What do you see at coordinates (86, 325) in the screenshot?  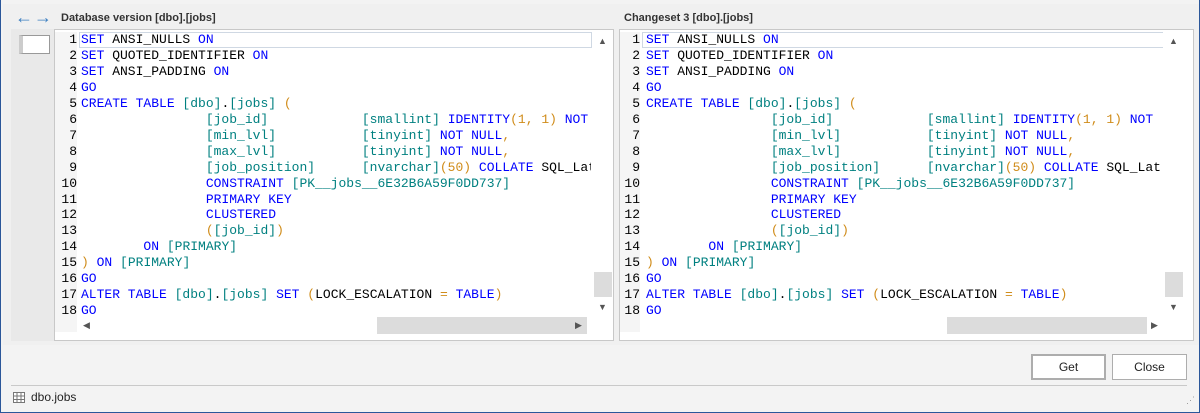 I see `scroll-left-icon: ◀` at bounding box center [86, 325].